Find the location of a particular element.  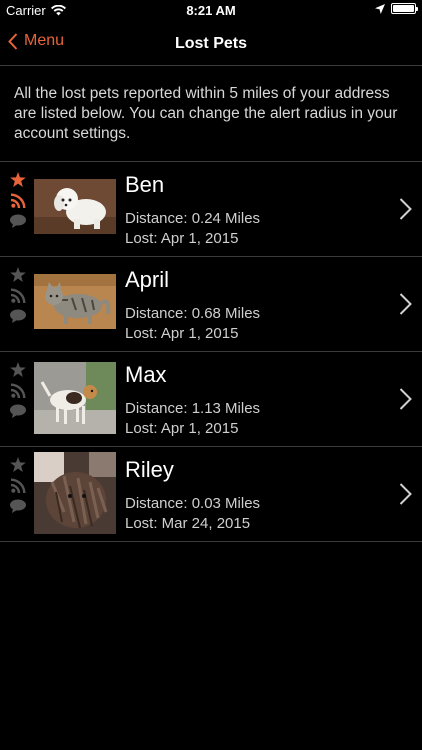

pet-name: Riley is located at coordinates (149, 469).